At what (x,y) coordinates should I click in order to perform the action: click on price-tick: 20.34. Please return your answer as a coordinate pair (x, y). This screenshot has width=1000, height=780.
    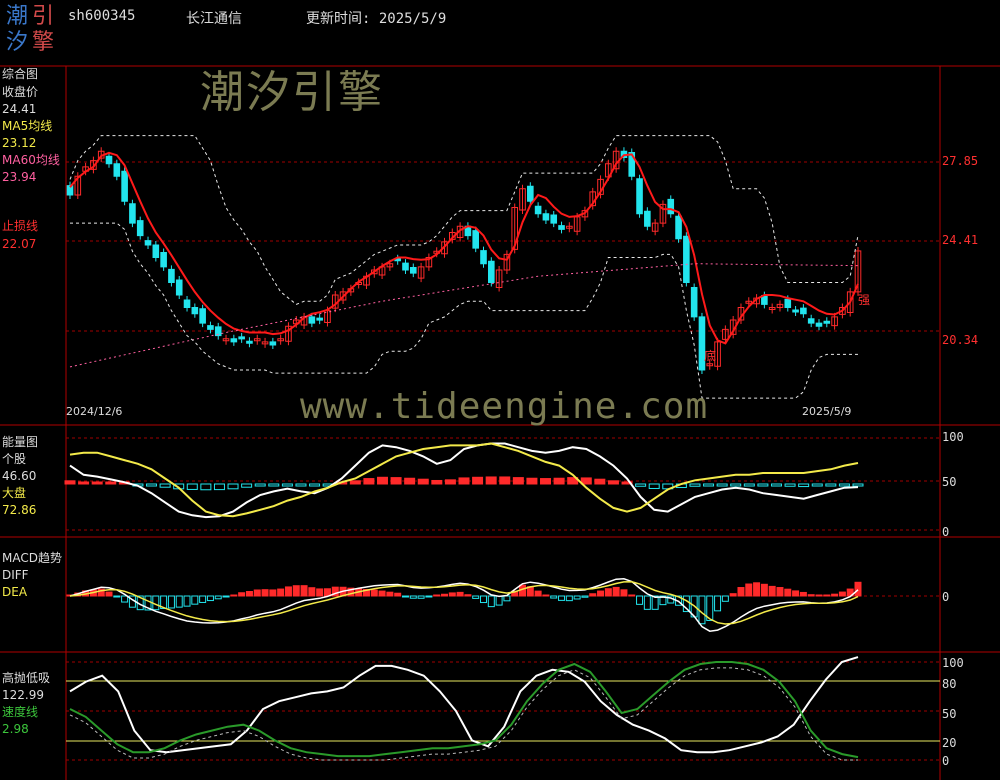
    Looking at the image, I should click on (960, 340).